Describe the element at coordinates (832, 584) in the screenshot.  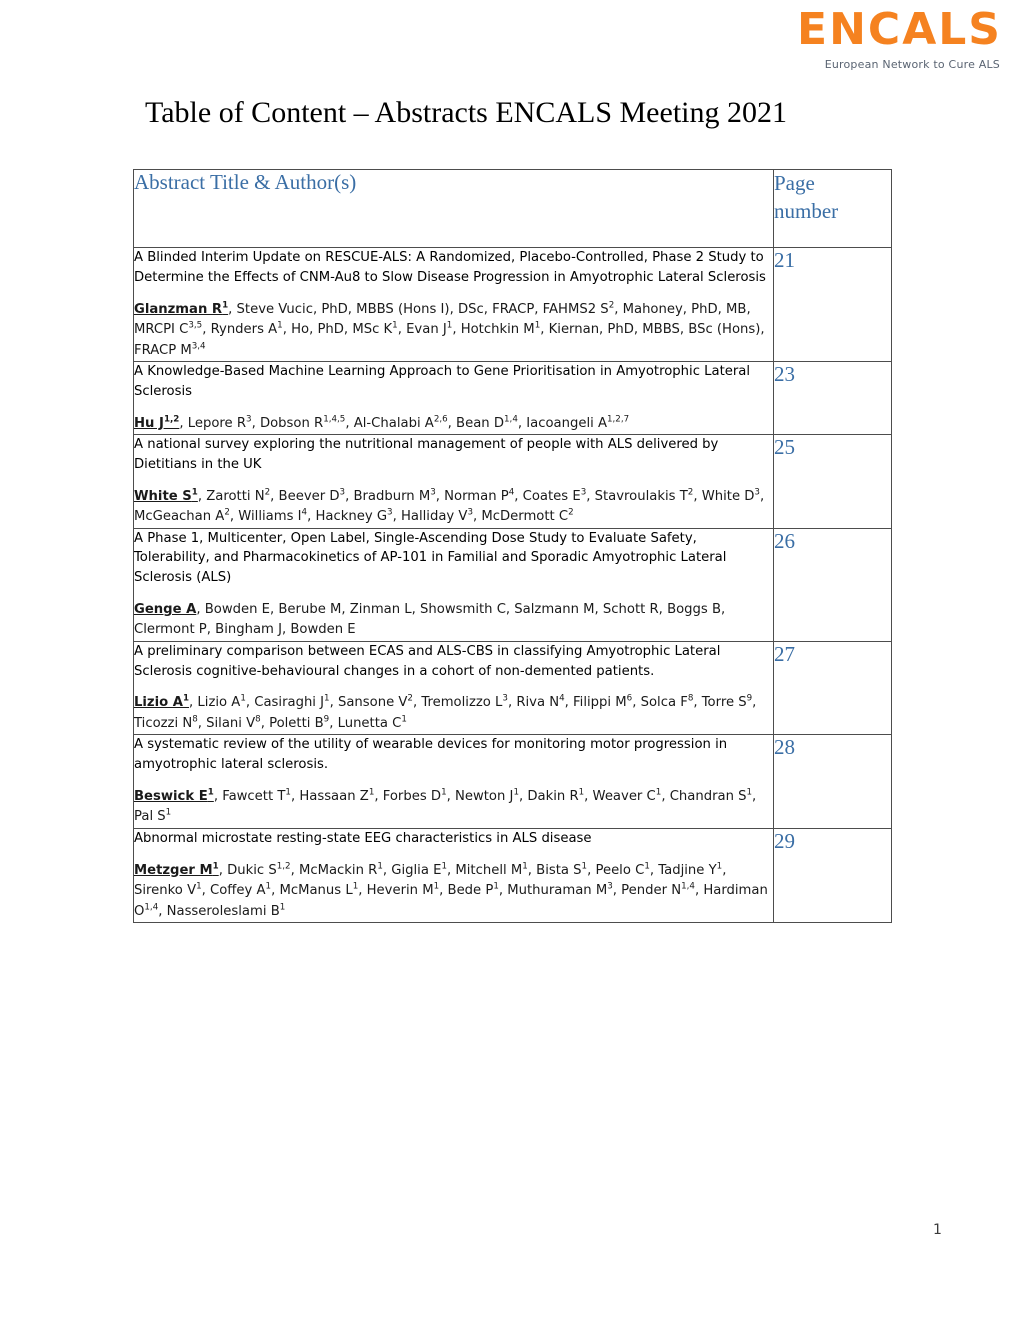
I see `page-number-cell: 26` at that location.